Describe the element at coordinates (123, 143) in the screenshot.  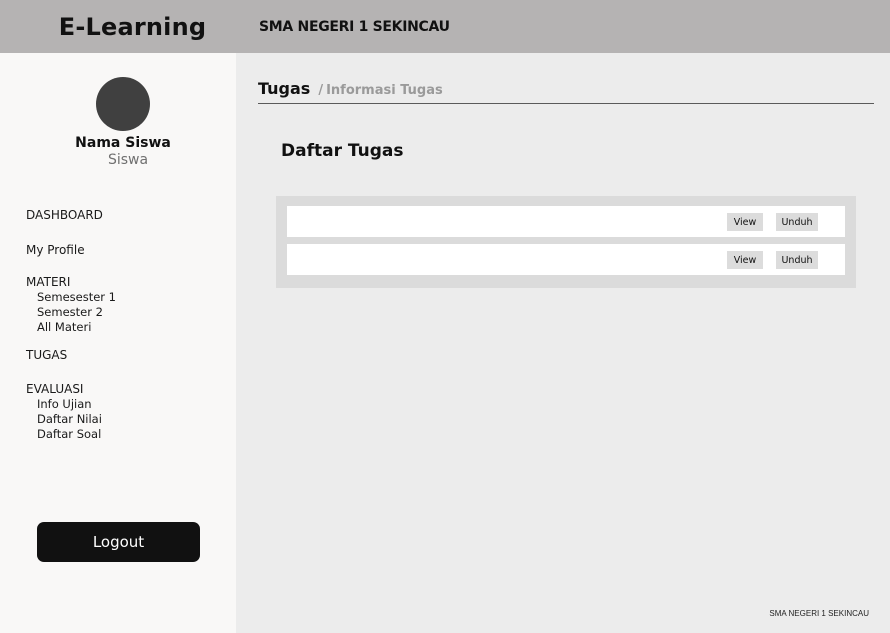
I see `user-name: Nama Siswa` at that location.